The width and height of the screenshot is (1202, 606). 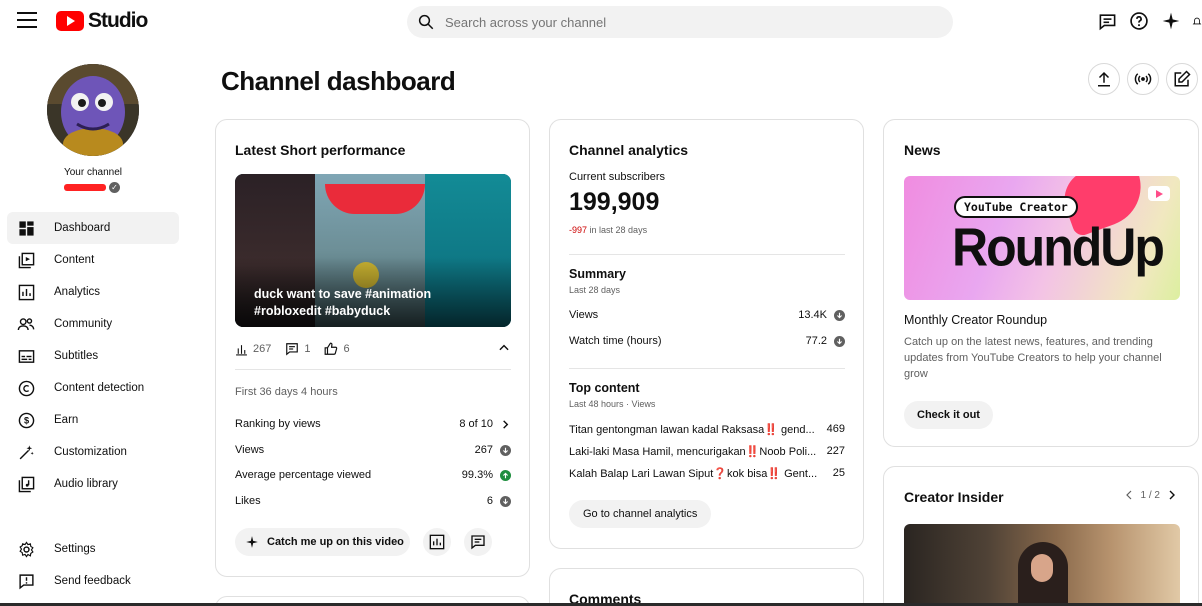 I want to click on channel-avatar, so click(x=93, y=110).